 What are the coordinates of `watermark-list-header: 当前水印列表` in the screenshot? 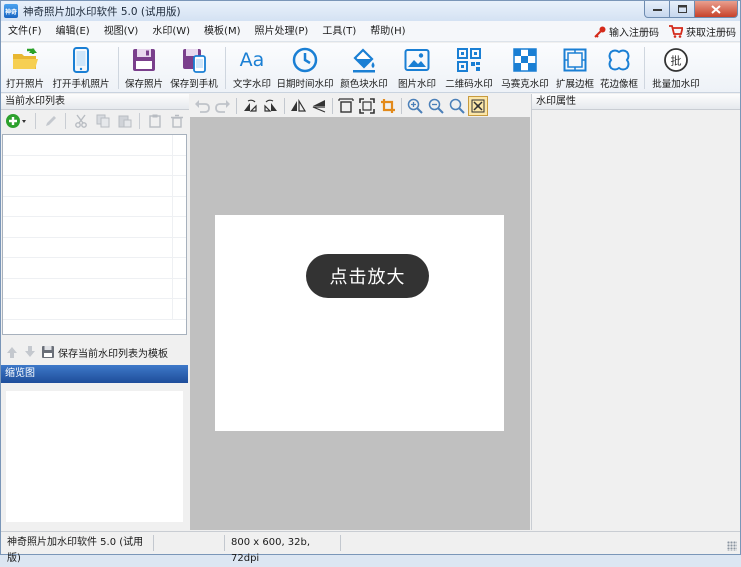 It's located at (95, 102).